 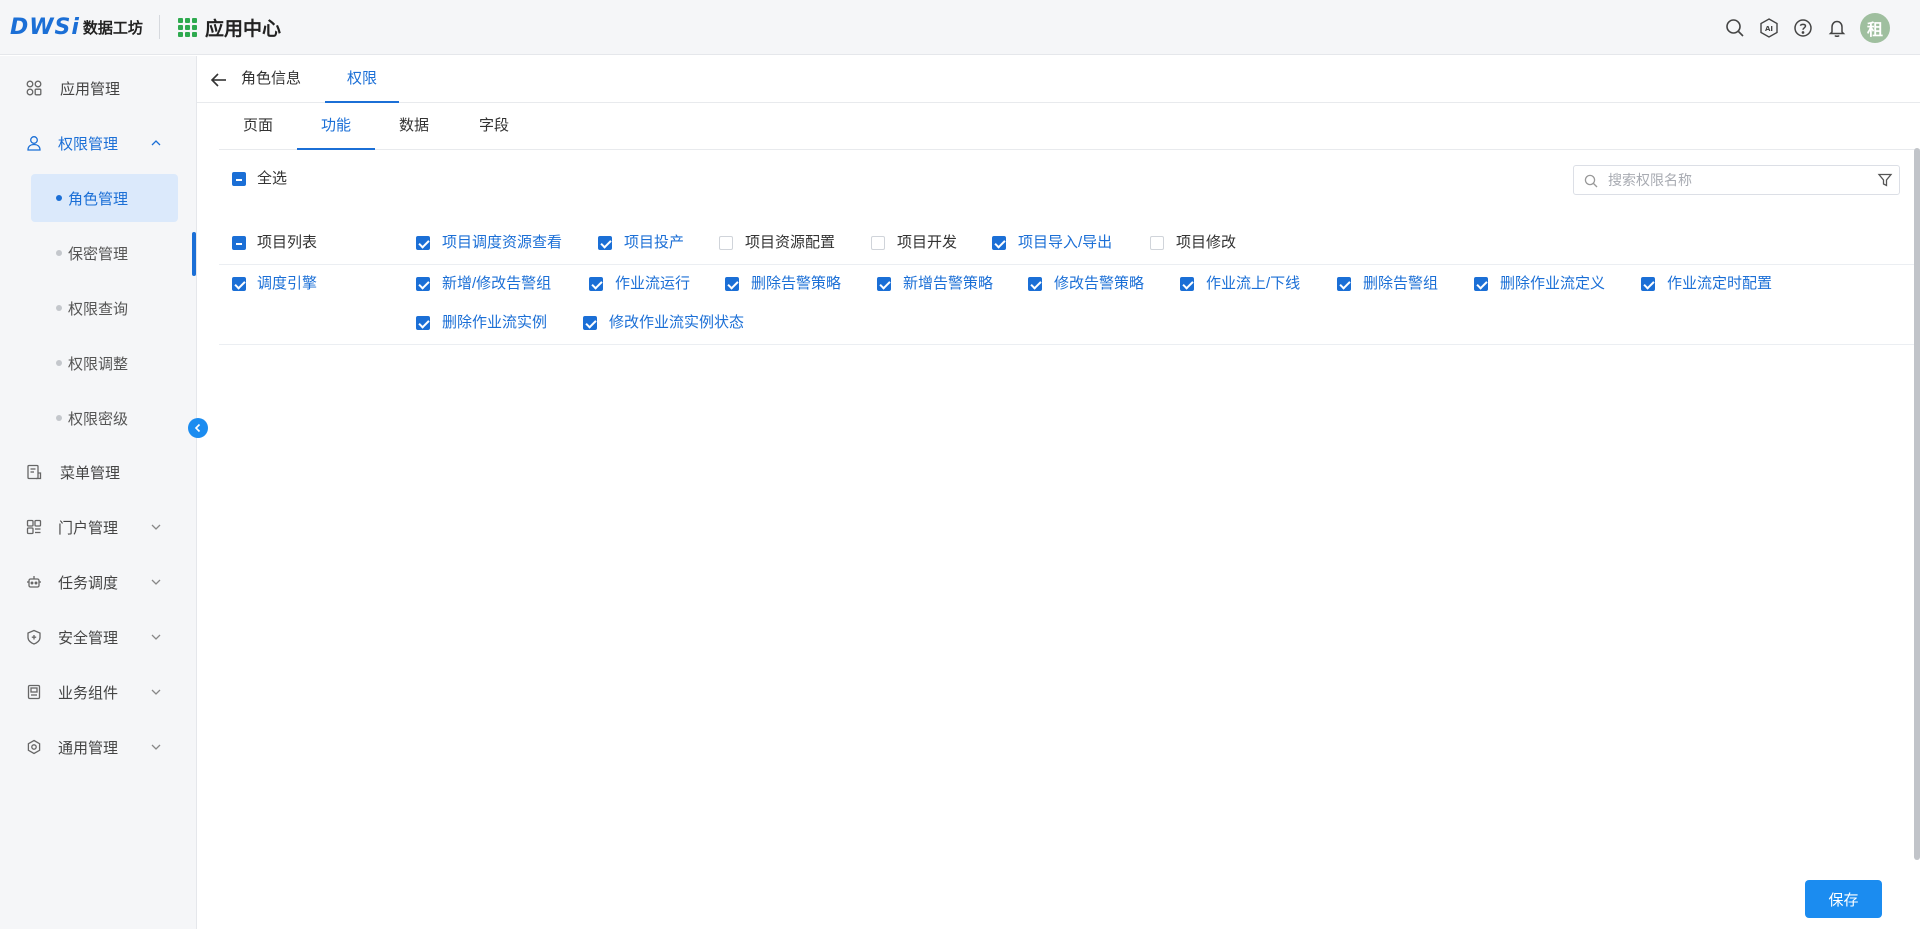 What do you see at coordinates (1837, 28) in the screenshot?
I see `bell-icon` at bounding box center [1837, 28].